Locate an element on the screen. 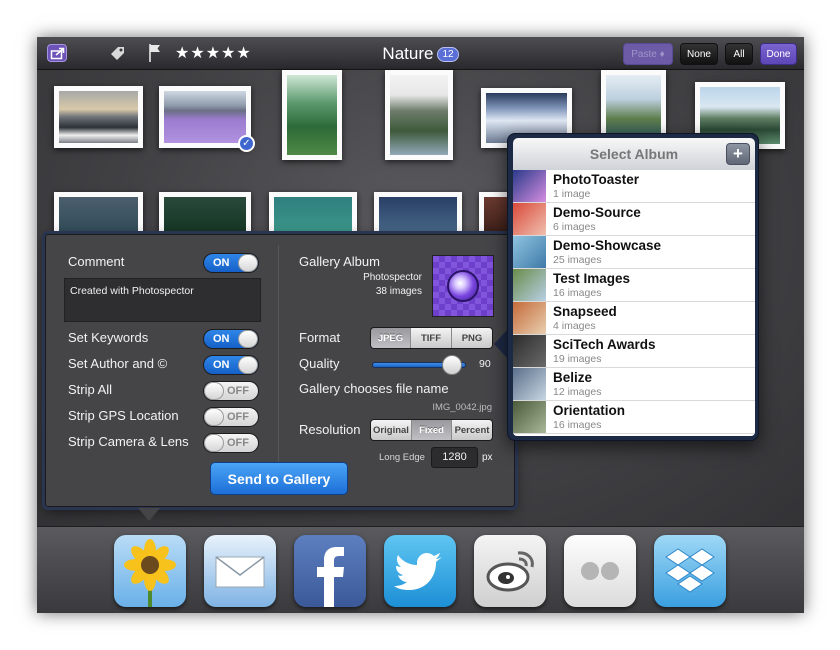  filename-value: IMG_0042.jpg is located at coordinates (462, 407).